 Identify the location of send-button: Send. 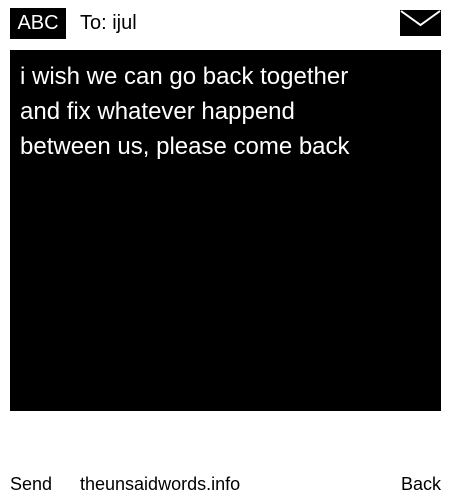
(31, 484).